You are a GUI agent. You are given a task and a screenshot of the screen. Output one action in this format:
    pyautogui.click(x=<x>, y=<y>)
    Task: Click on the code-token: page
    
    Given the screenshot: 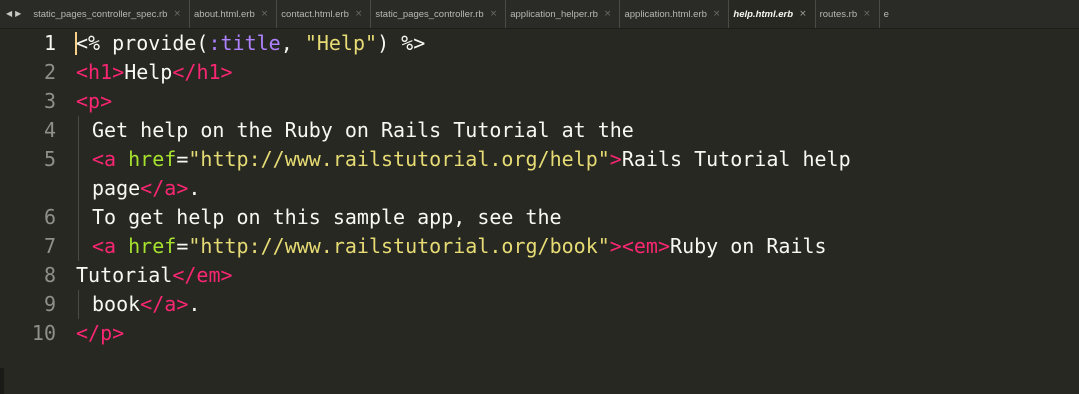 What is the action you would take?
    pyautogui.click(x=116, y=188)
    